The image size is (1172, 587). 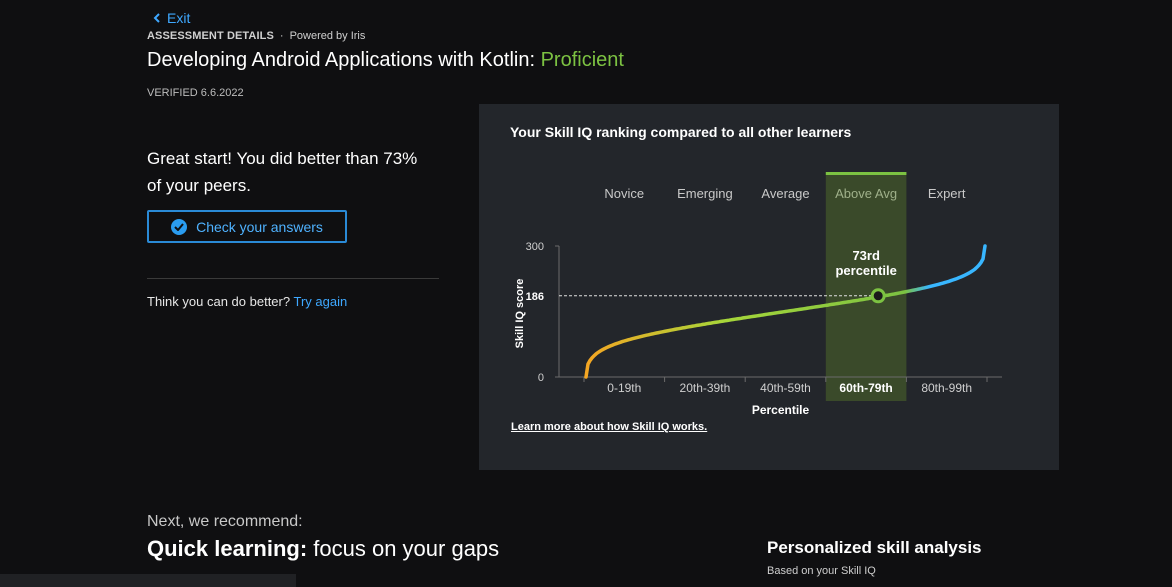 What do you see at coordinates (624, 388) in the screenshot?
I see `x-tick-label: 0-19th` at bounding box center [624, 388].